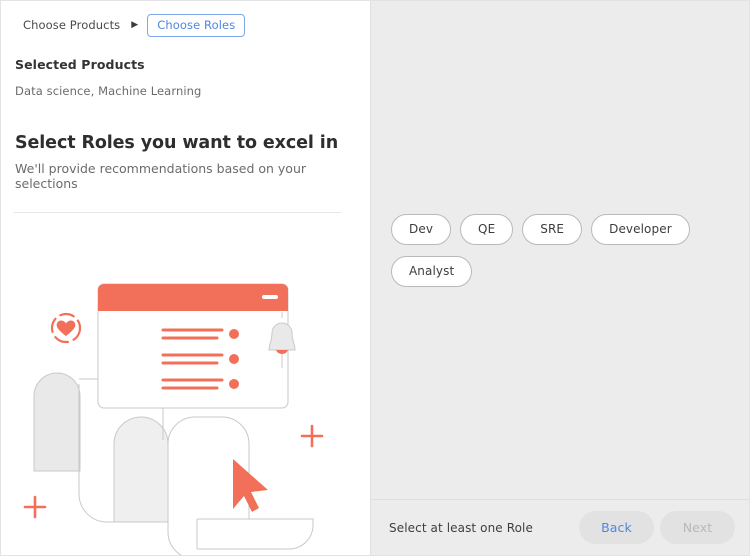 Image resolution: width=750 pixels, height=556 pixels. Describe the element at coordinates (177, 212) in the screenshot. I see `section-divider` at that location.